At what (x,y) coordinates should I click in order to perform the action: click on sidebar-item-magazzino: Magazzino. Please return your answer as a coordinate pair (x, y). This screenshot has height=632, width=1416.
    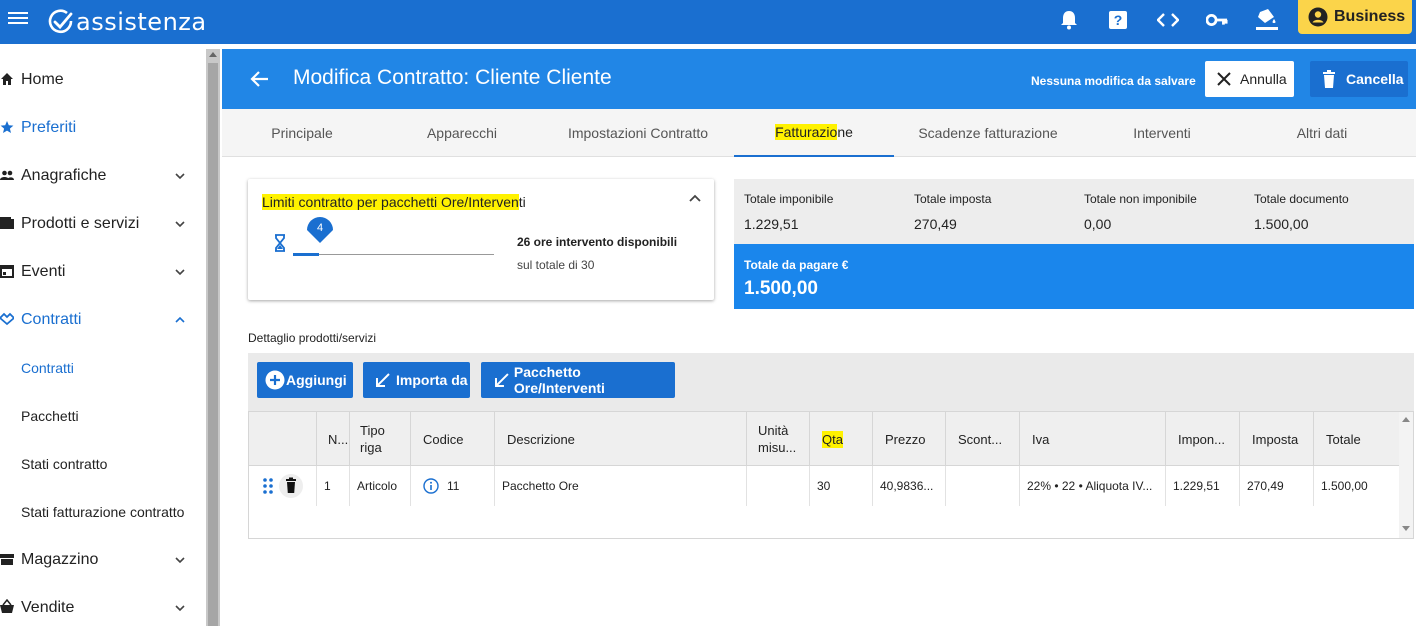
    Looking at the image, I should click on (103, 560).